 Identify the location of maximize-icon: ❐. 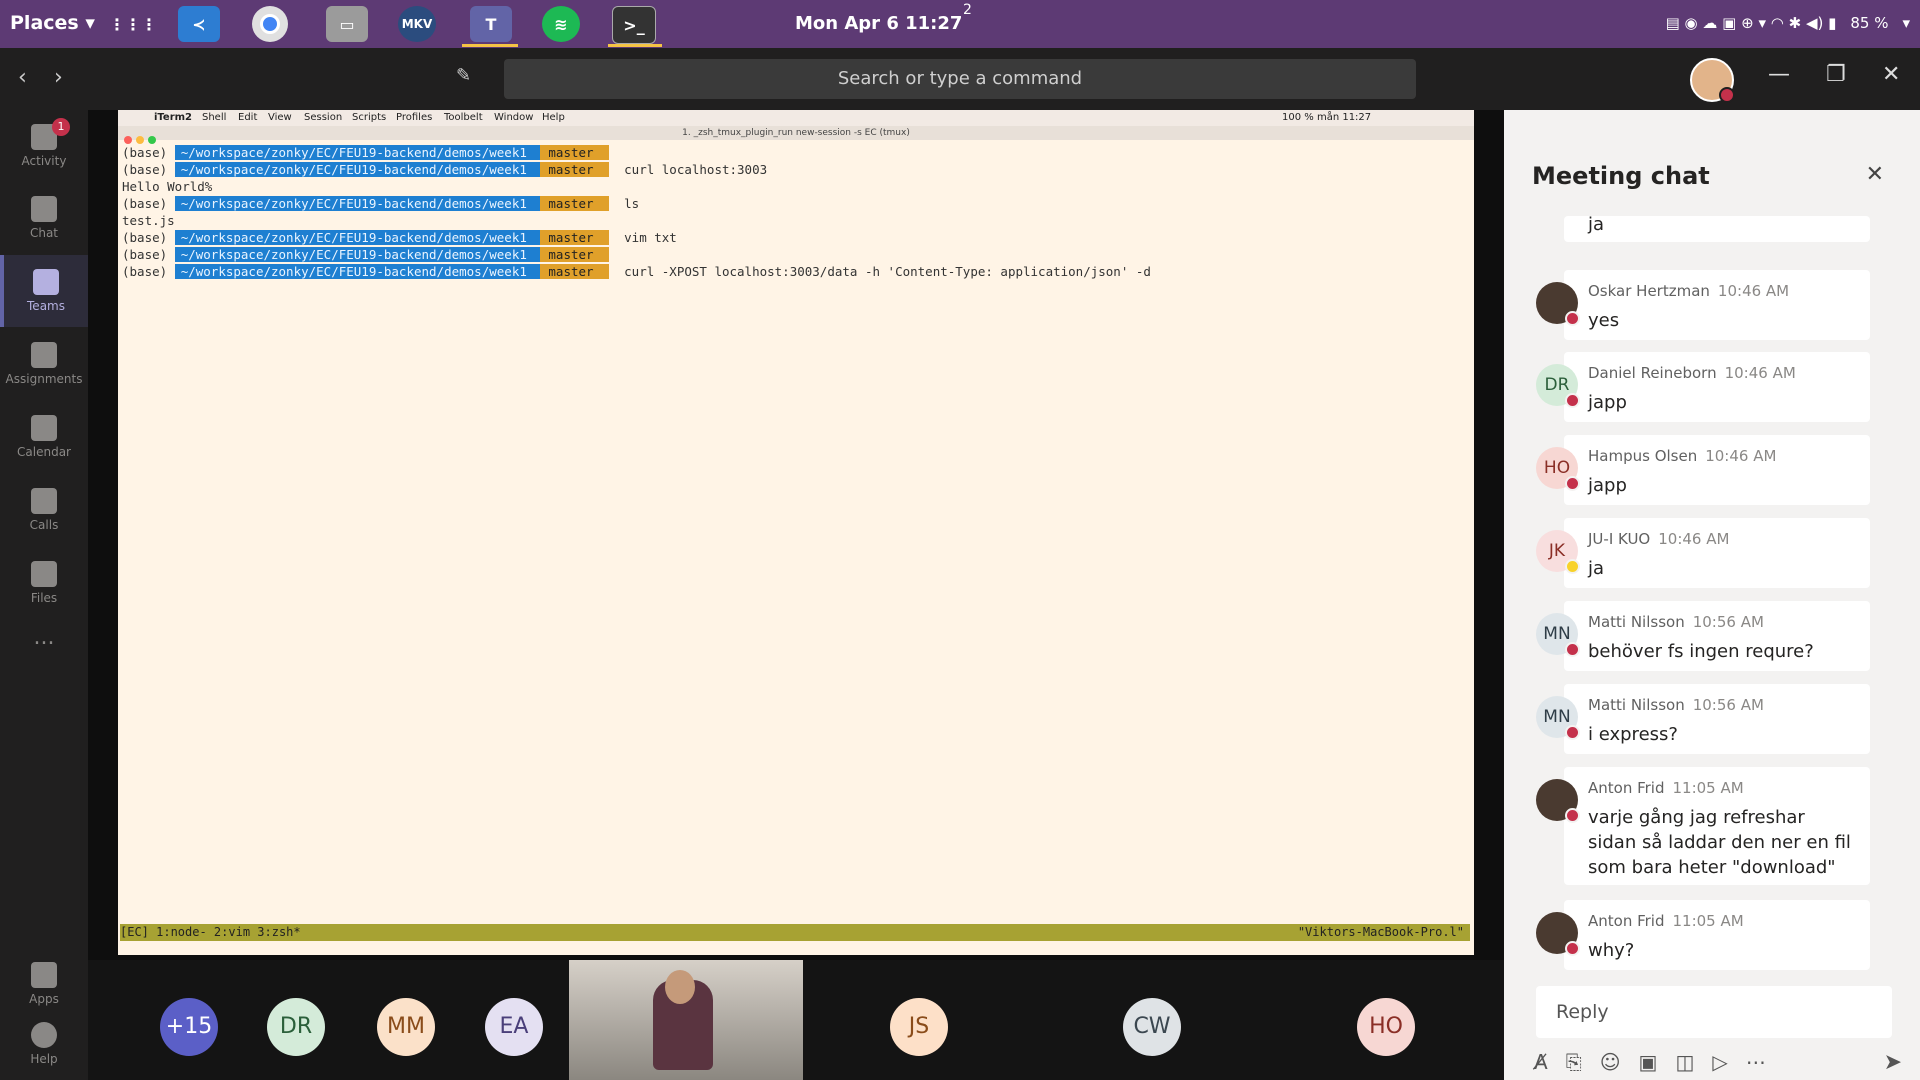
(1836, 74).